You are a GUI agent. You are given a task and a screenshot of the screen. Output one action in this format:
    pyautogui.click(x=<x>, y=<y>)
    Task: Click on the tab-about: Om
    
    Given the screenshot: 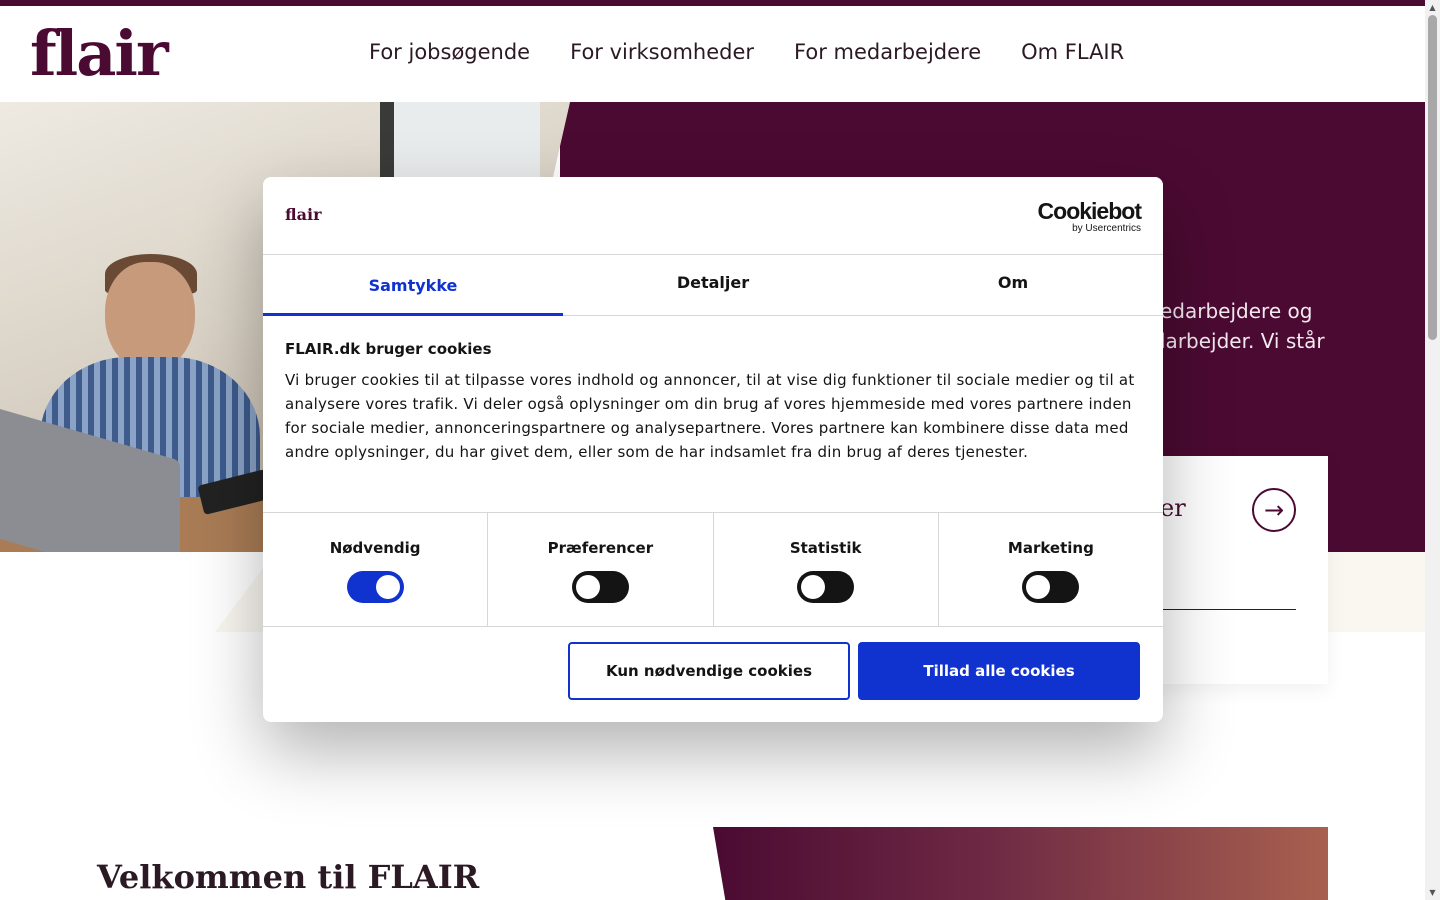 What is the action you would take?
    pyautogui.click(x=1013, y=285)
    